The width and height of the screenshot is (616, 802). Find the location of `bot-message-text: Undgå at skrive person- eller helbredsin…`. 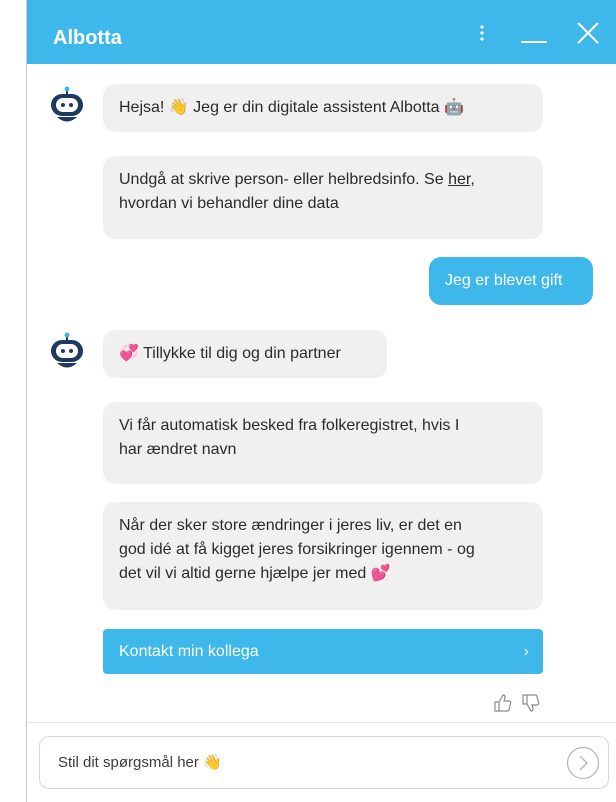

bot-message-text: Undgå at skrive person- eller helbredsin… is located at coordinates (284, 179).